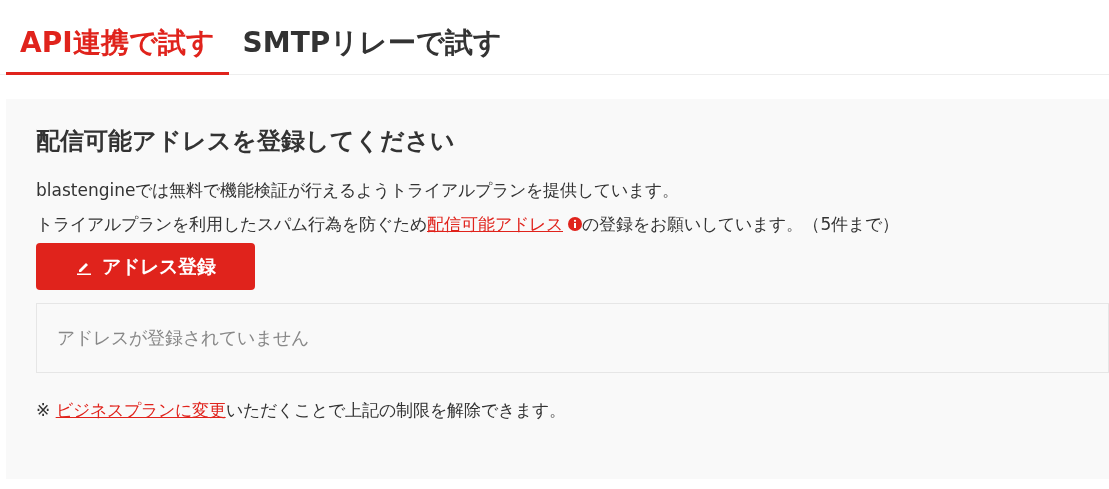 The image size is (1109, 489). What do you see at coordinates (145, 266) in the screenshot?
I see `register-address-button: アドレス登録` at bounding box center [145, 266].